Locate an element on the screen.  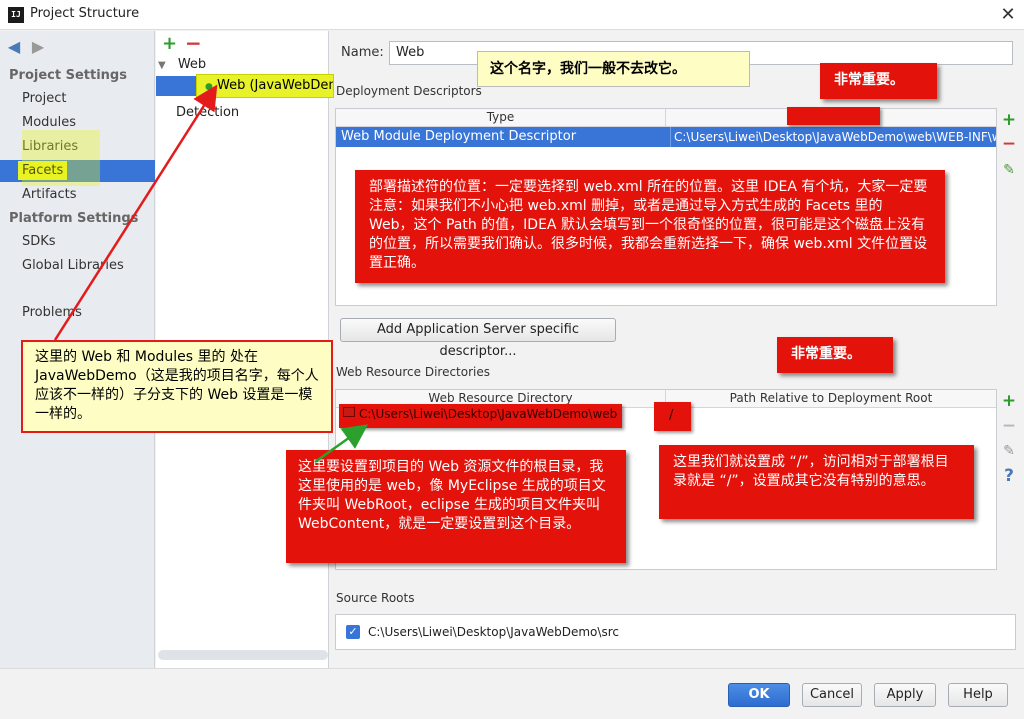
arrow-to-tree-node is located at coordinates (135, 212).